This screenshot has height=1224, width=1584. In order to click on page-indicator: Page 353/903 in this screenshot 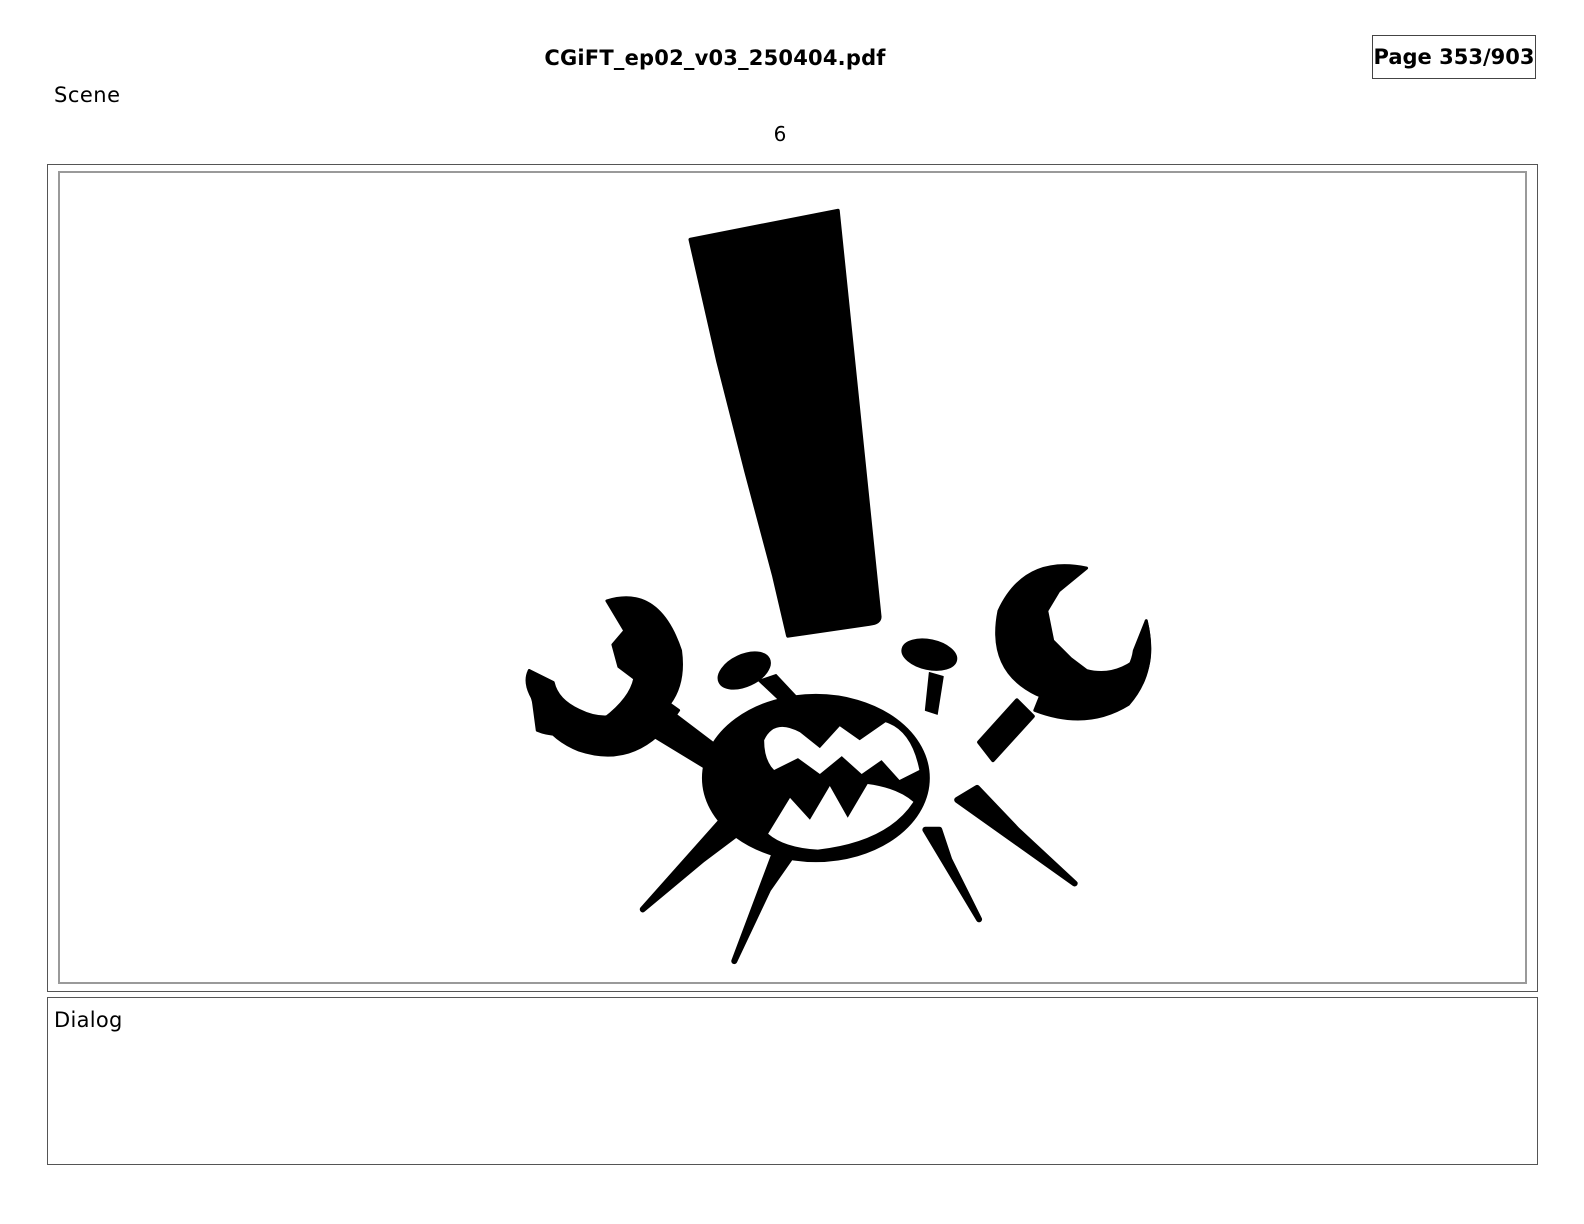, I will do `click(1454, 57)`.